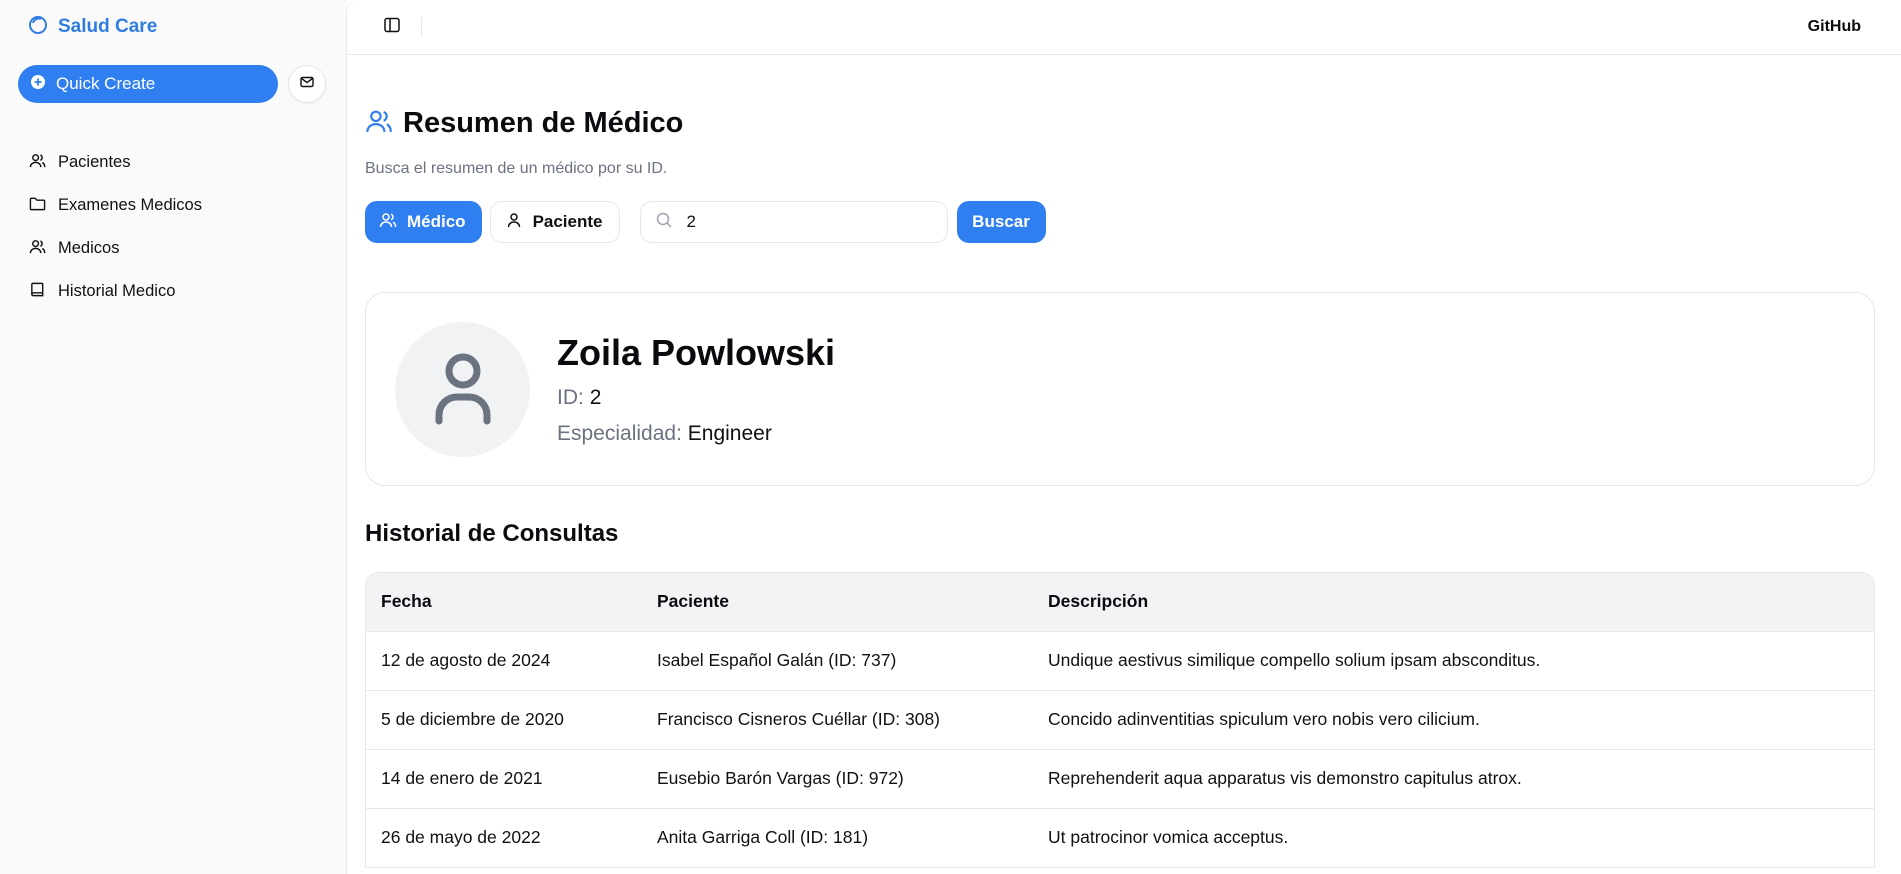 Image resolution: width=1901 pixels, height=874 pixels. Describe the element at coordinates (108, 26) in the screenshot. I see `brand-name: Salud Care` at that location.